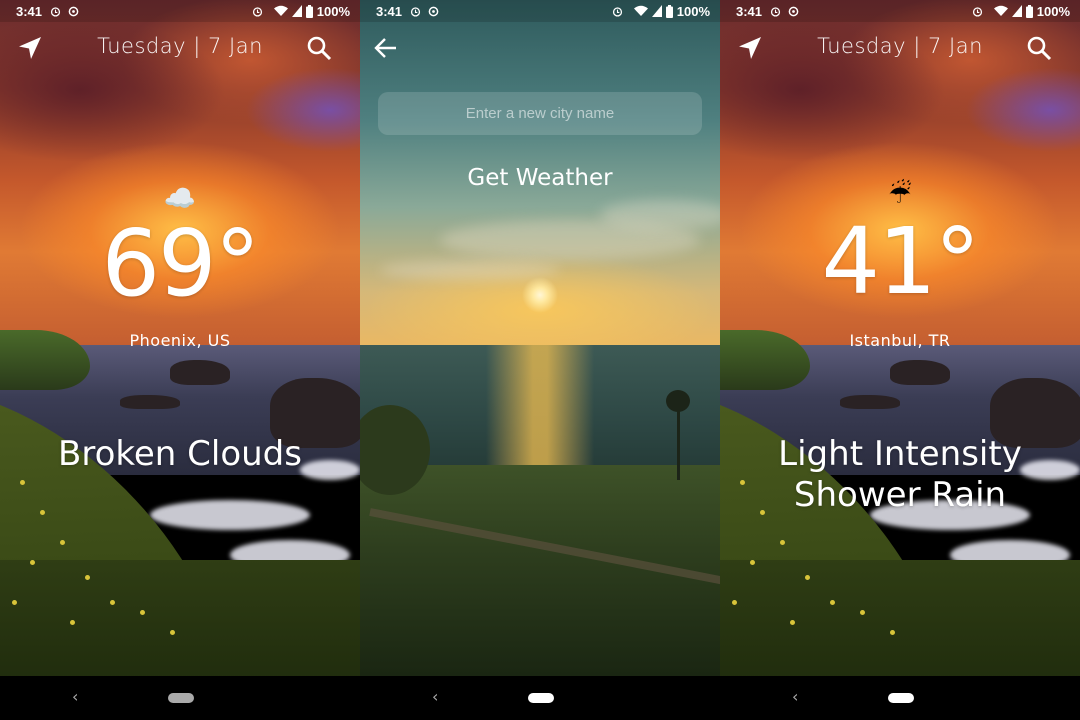 This screenshot has height=720, width=1080. I want to click on arrow-left-icon, so click(386, 48).